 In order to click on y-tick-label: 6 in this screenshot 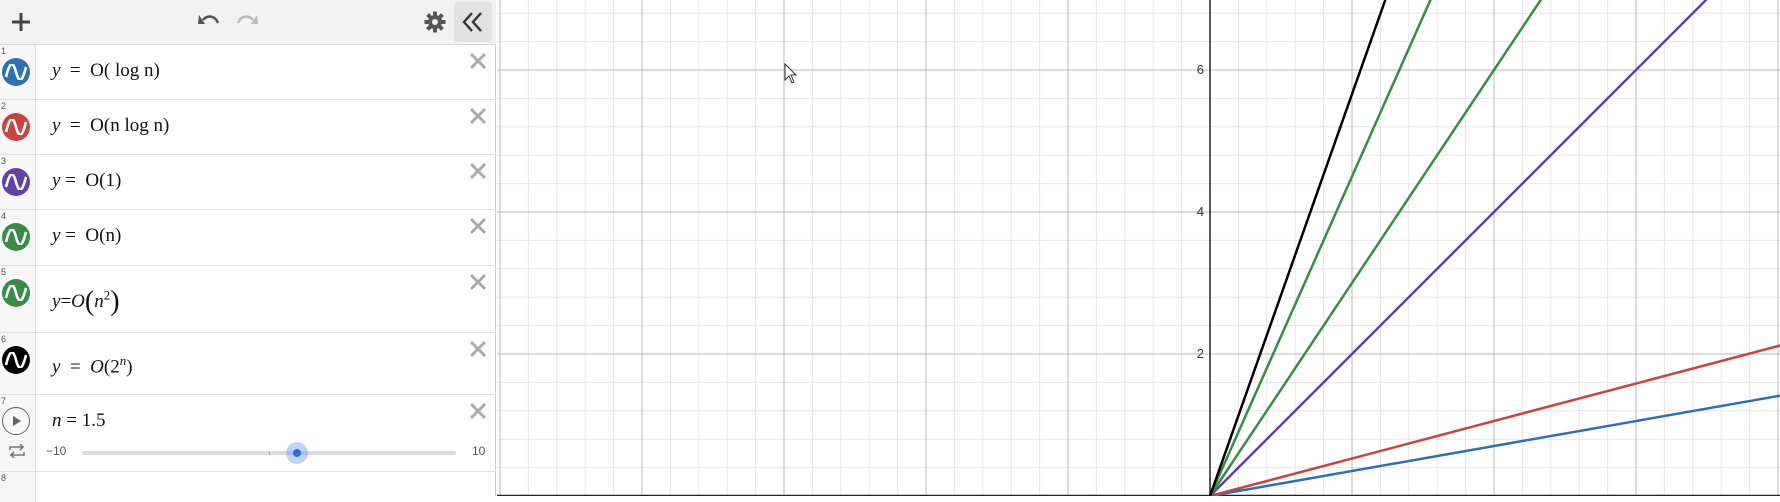, I will do `click(1200, 69)`.